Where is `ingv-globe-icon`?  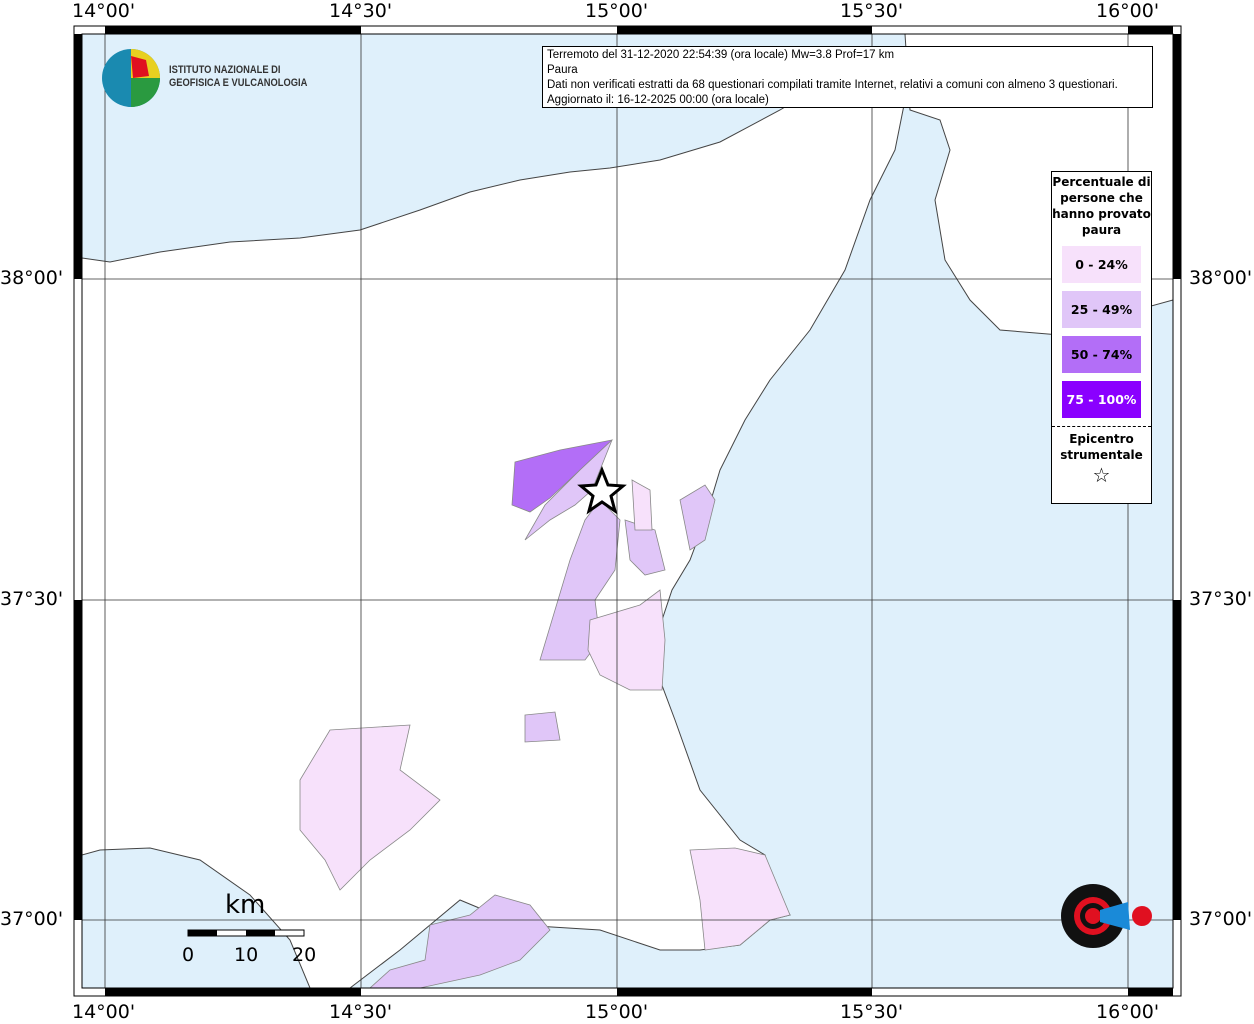 ingv-globe-icon is located at coordinates (131, 78).